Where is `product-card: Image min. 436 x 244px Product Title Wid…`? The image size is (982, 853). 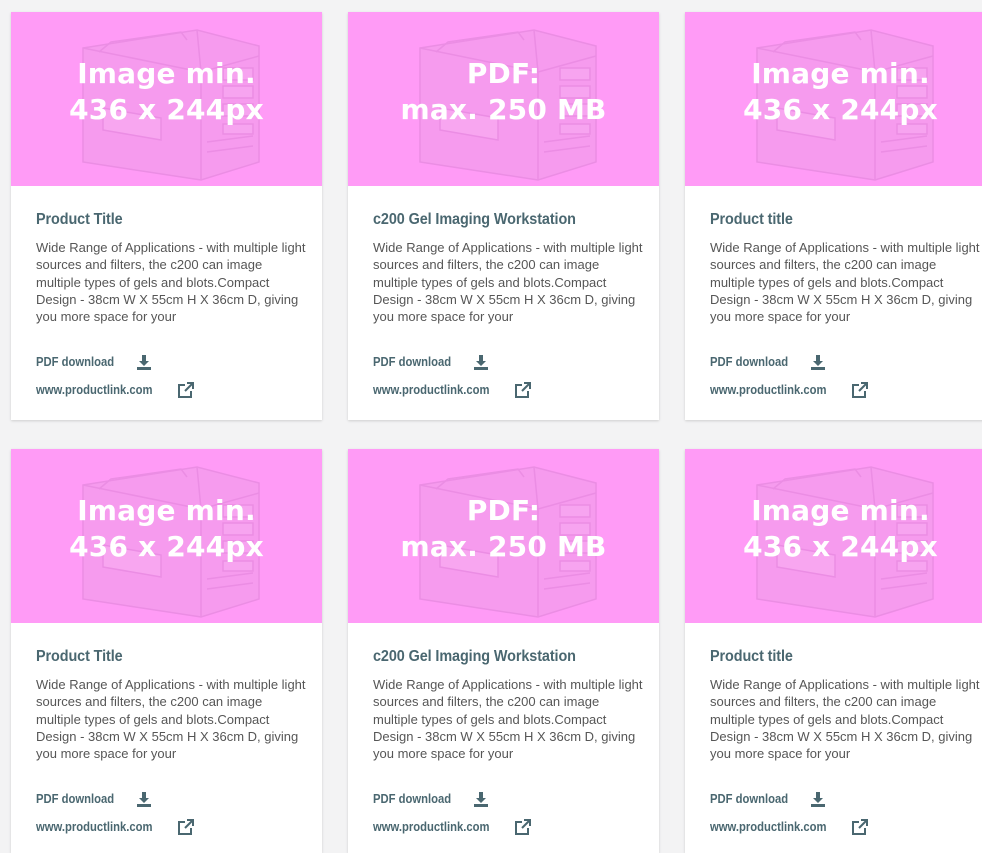
product-card: Image min. 436 x 244px Product Title Wid… is located at coordinates (166, 651).